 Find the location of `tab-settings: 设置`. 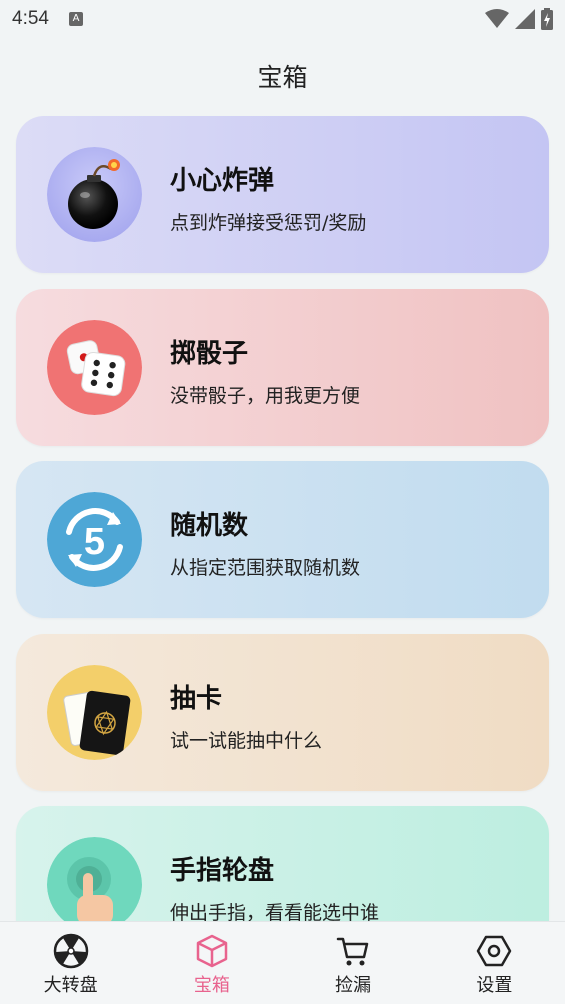

tab-settings: 设置 is located at coordinates (494, 963).